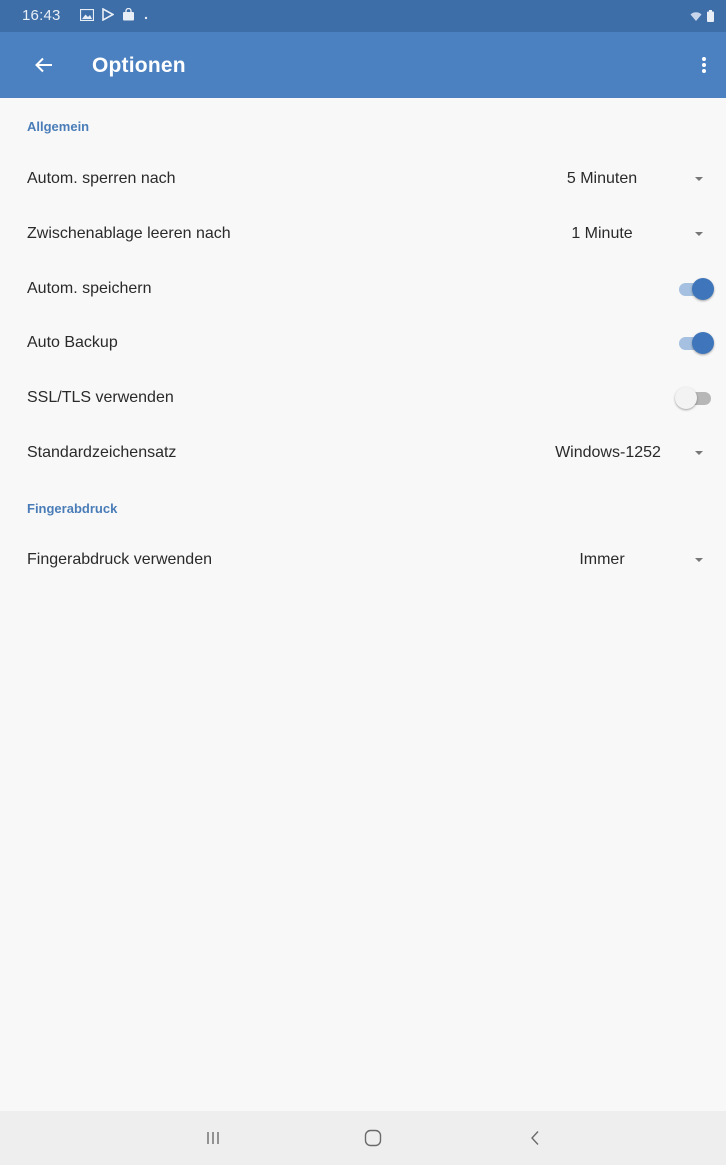 Image resolution: width=726 pixels, height=1165 pixels. I want to click on use-fingerprint-setting: Fingerabdruck verwenden Immer, so click(363, 560).